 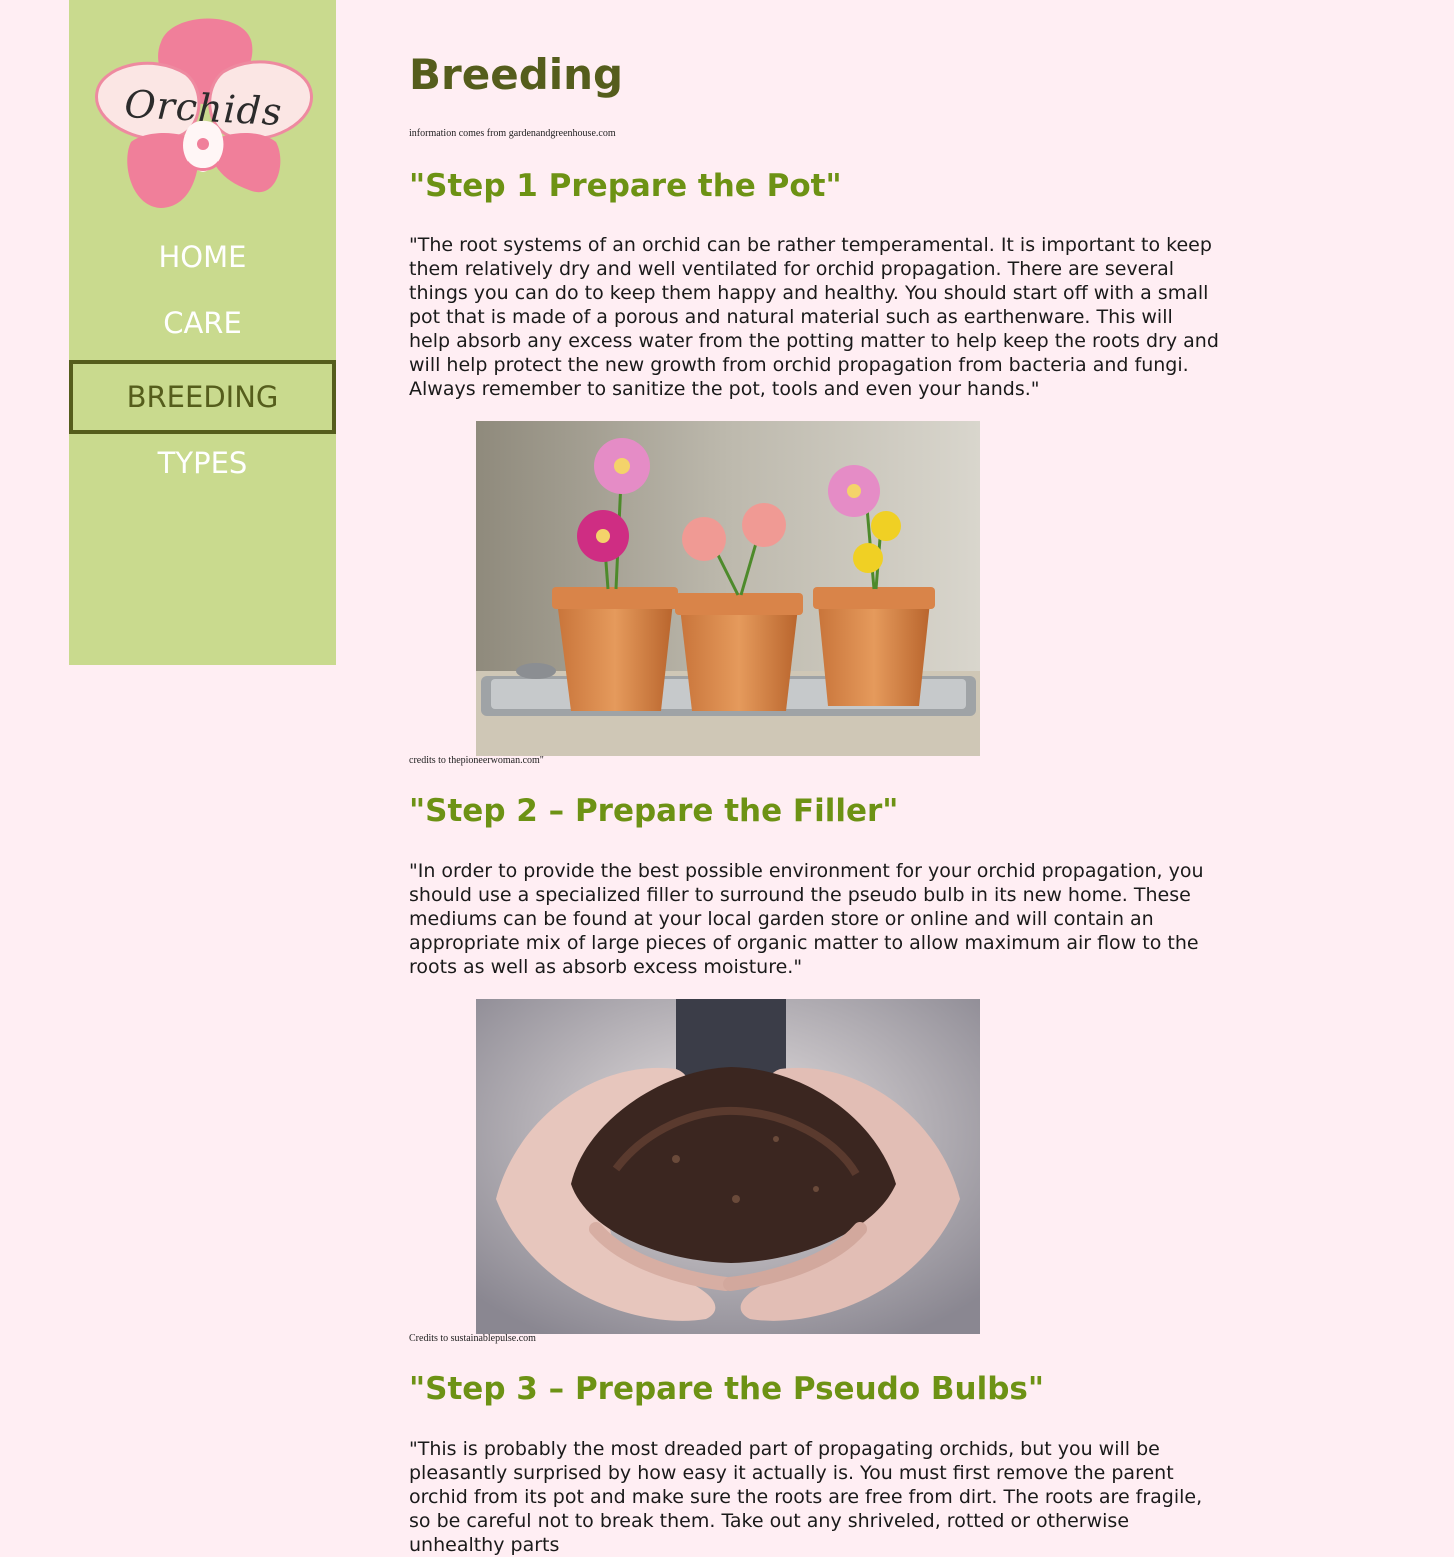 What do you see at coordinates (202, 261) in the screenshot?
I see `nav-item-home: HOME` at bounding box center [202, 261].